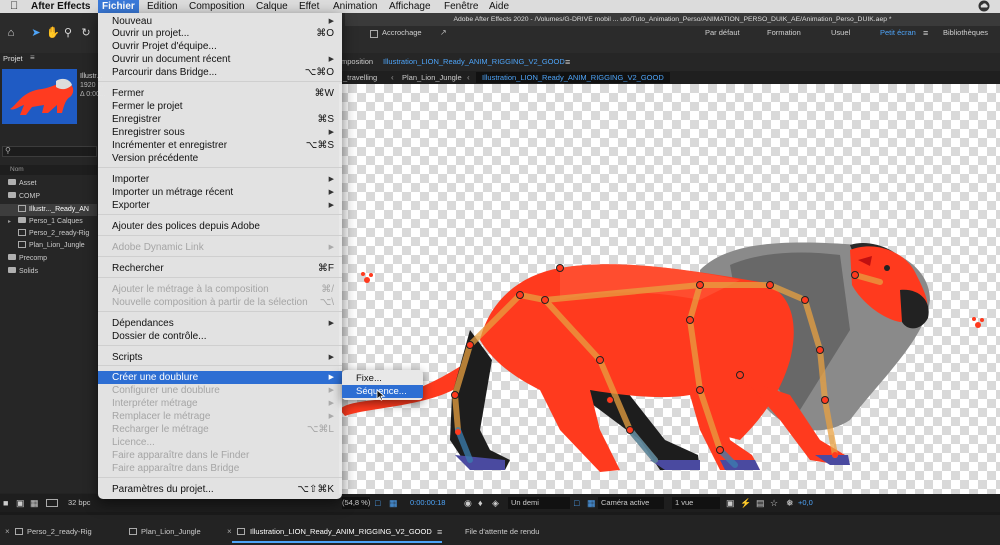 This screenshot has width=1000, height=545. Describe the element at coordinates (805, 503) in the screenshot. I see `exposure-value: +0,0` at that location.